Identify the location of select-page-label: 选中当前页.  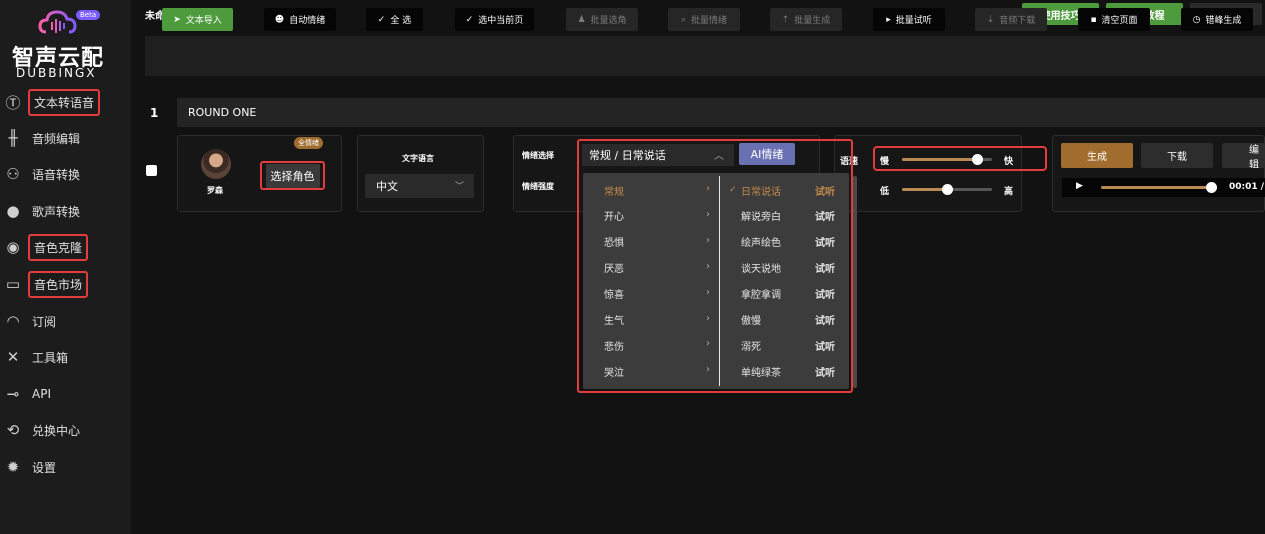
(501, 21).